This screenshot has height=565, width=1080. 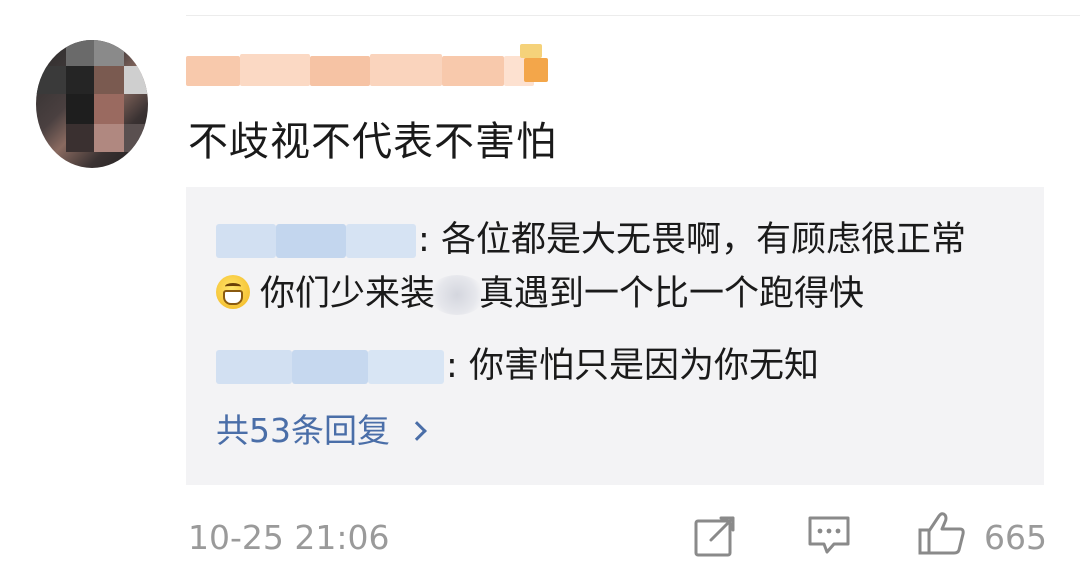 What do you see at coordinates (417, 431) in the screenshot?
I see `chevron-right-icon` at bounding box center [417, 431].